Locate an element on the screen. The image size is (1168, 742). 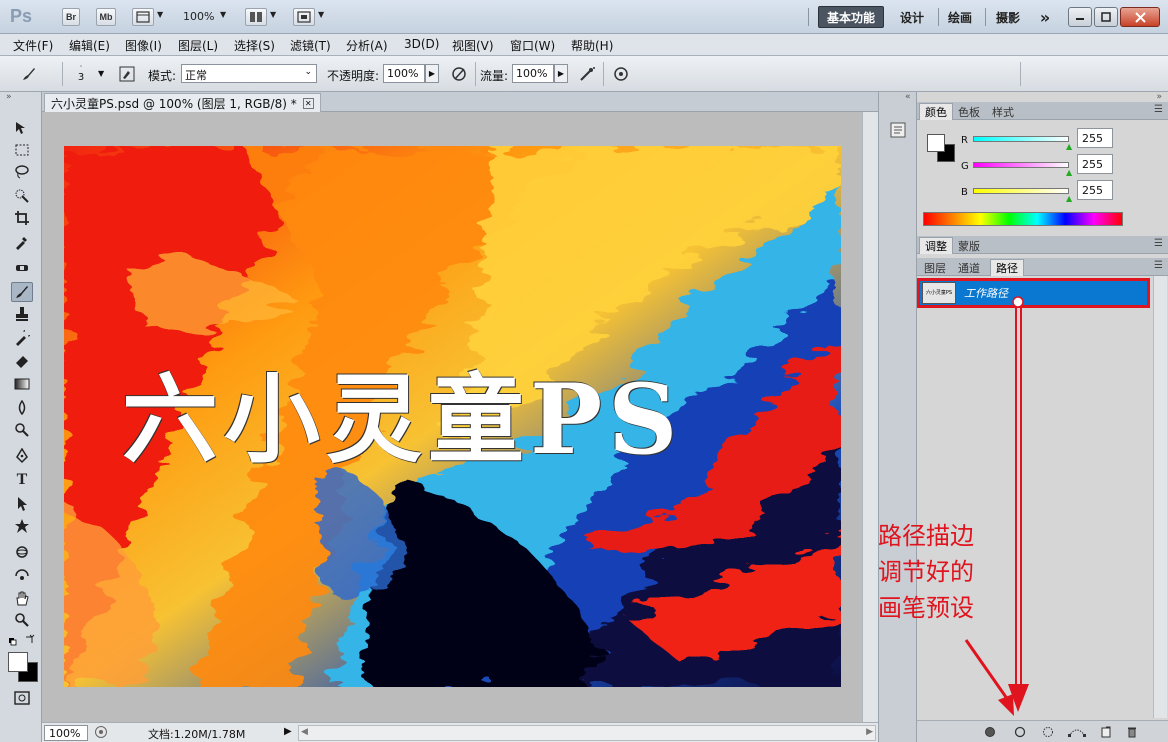
default-swap-colors is located at coordinates (22, 641).